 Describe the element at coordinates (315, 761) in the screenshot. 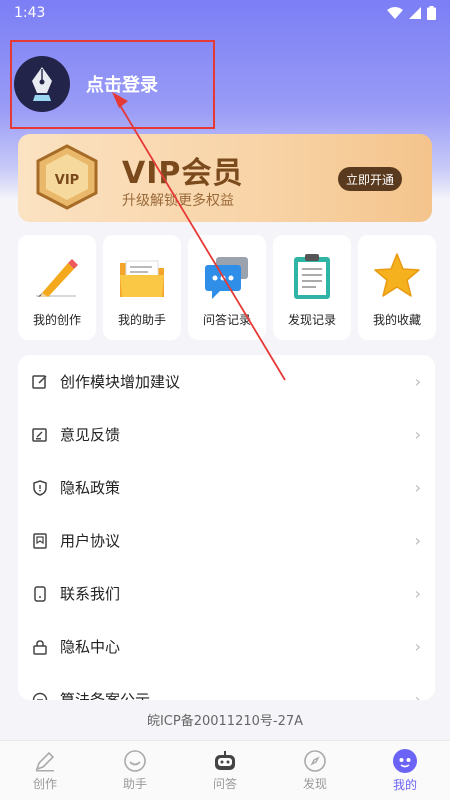

I see `compass-icon` at that location.